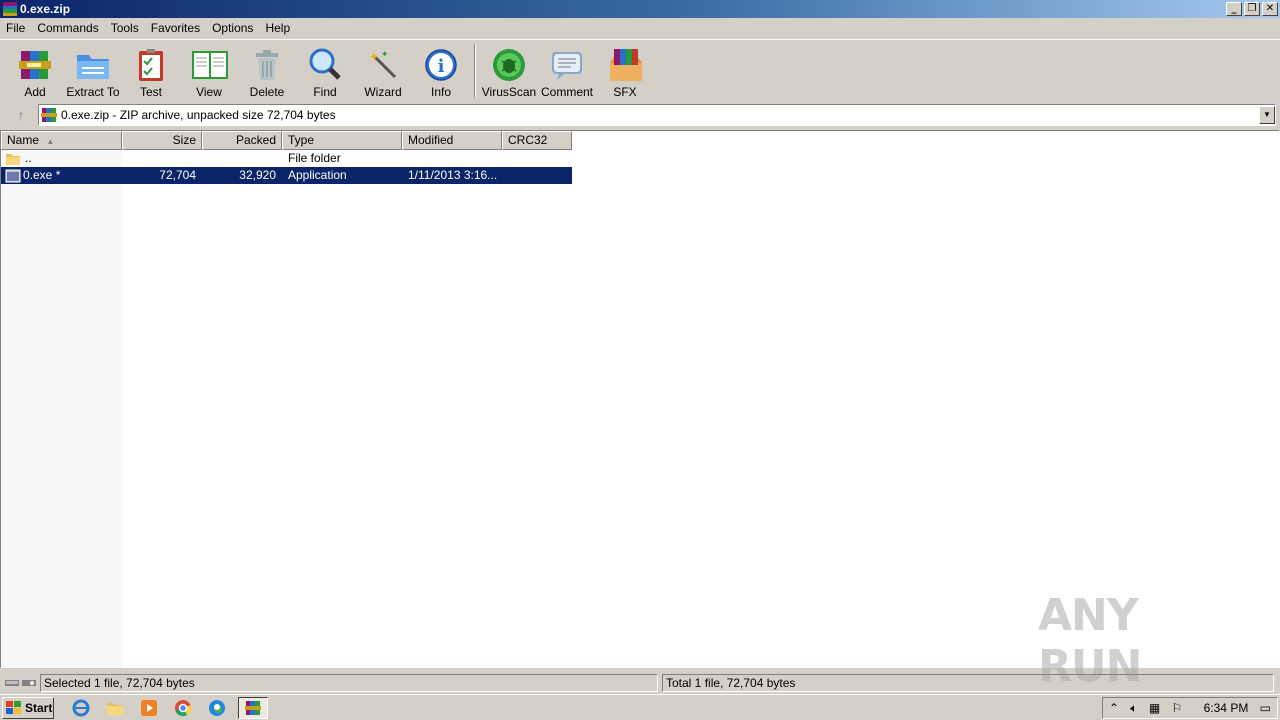 The image size is (1280, 720). What do you see at coordinates (209, 92) in the screenshot?
I see `view-label: View` at bounding box center [209, 92].